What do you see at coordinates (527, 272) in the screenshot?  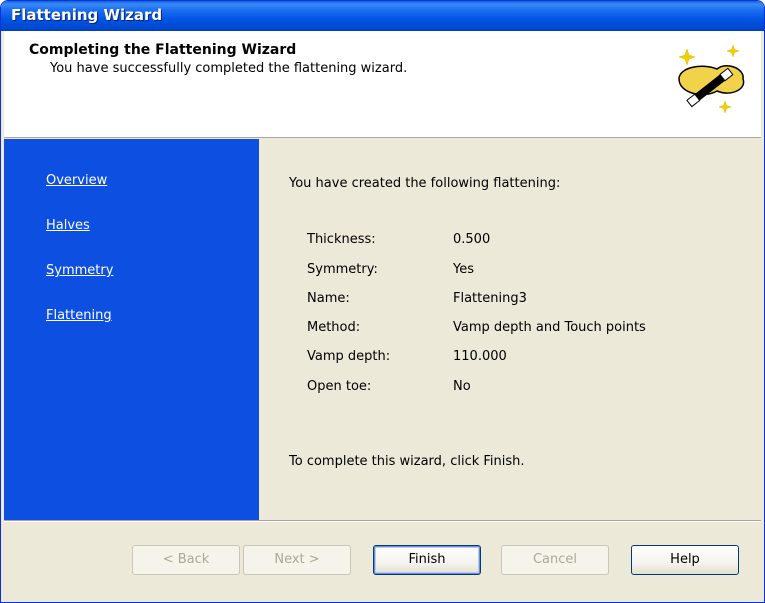 I see `summary-row-symmetry: Symmetry: Yes` at bounding box center [527, 272].